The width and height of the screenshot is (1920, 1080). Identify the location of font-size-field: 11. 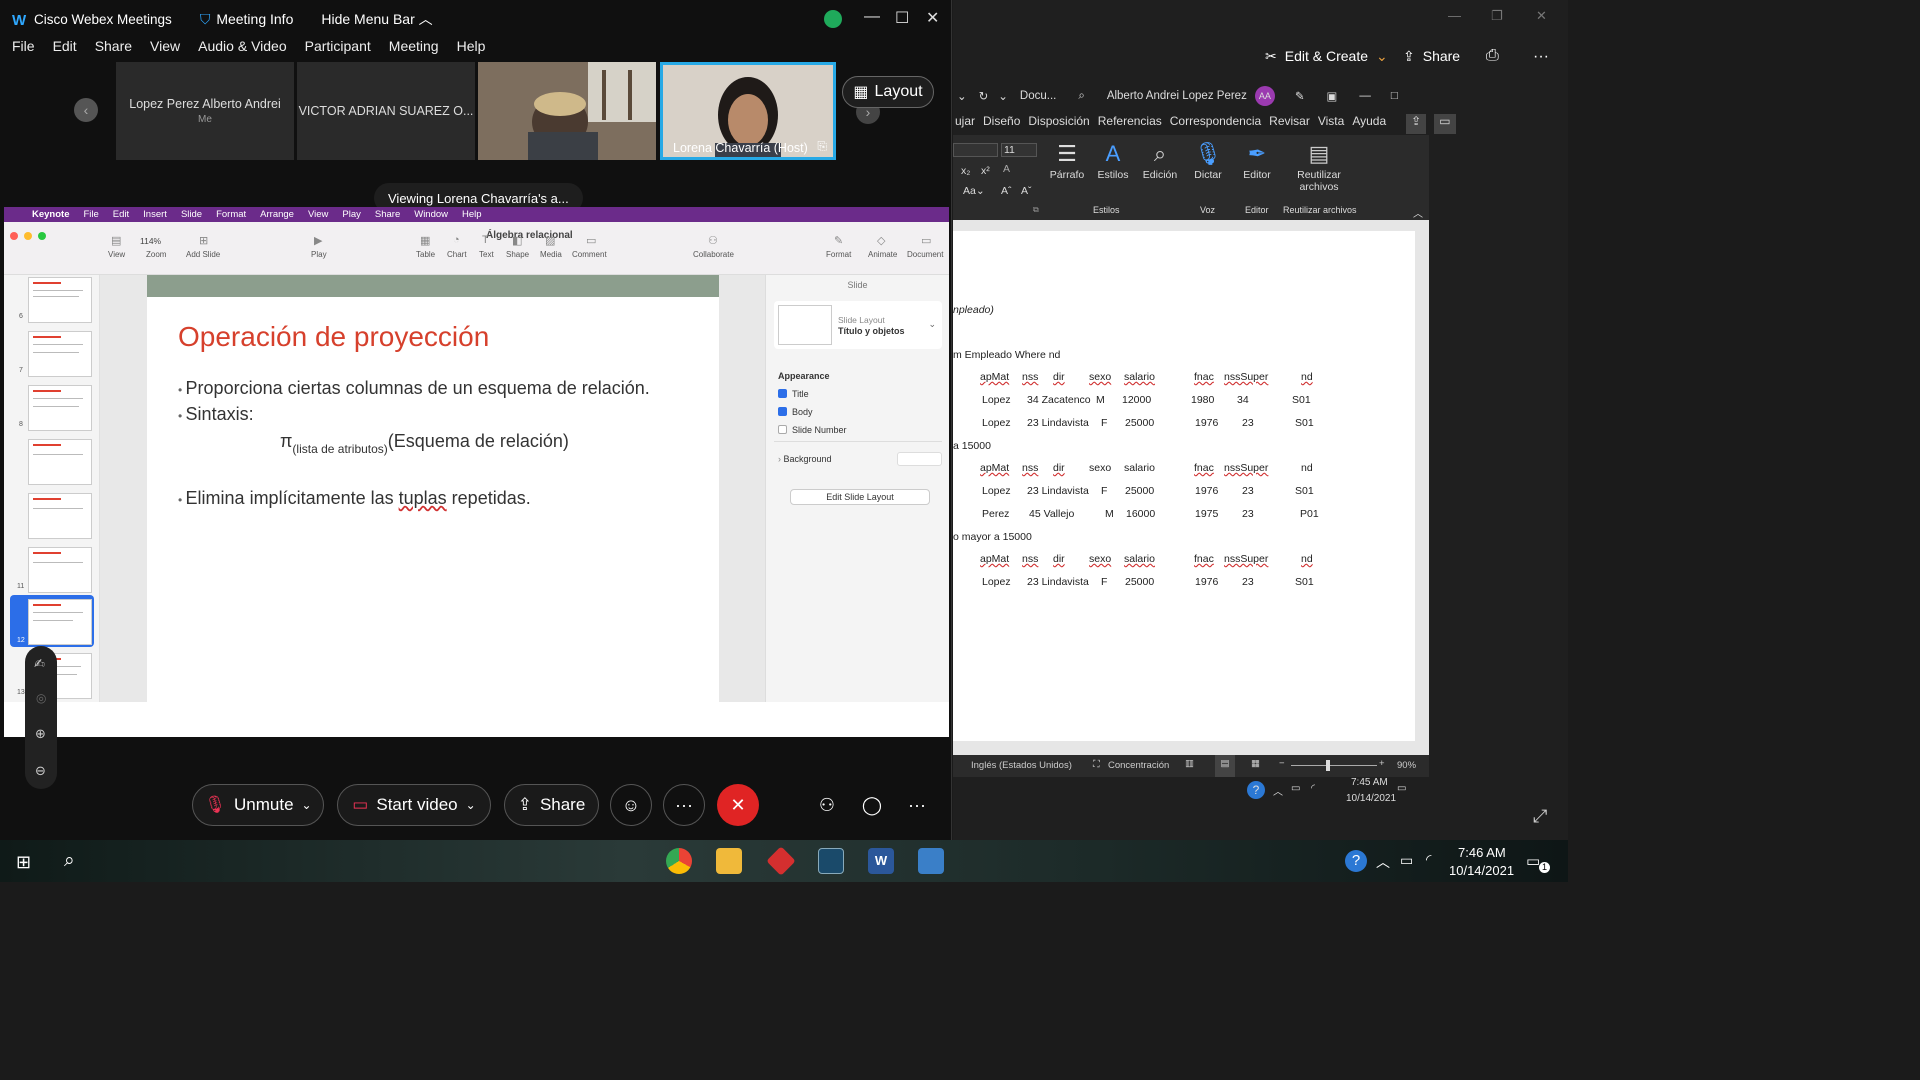
(1019, 150).